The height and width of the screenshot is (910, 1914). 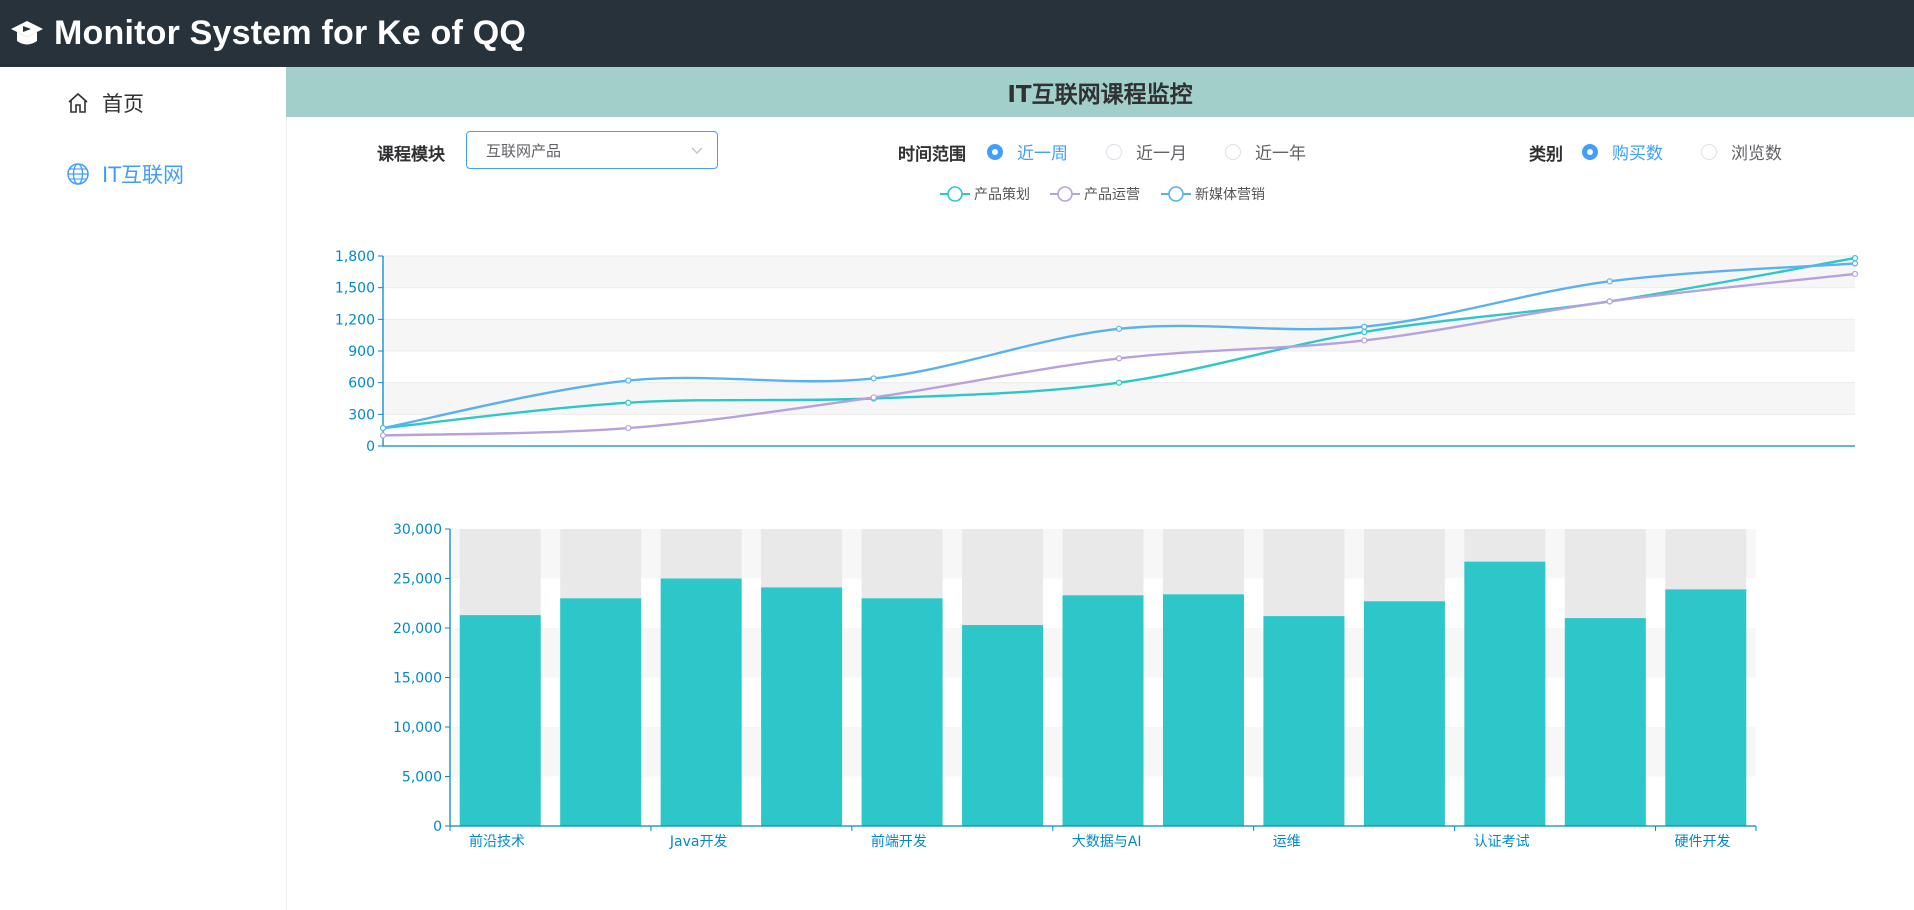 What do you see at coordinates (592, 150) in the screenshot?
I see `module-select: 互联网产品` at bounding box center [592, 150].